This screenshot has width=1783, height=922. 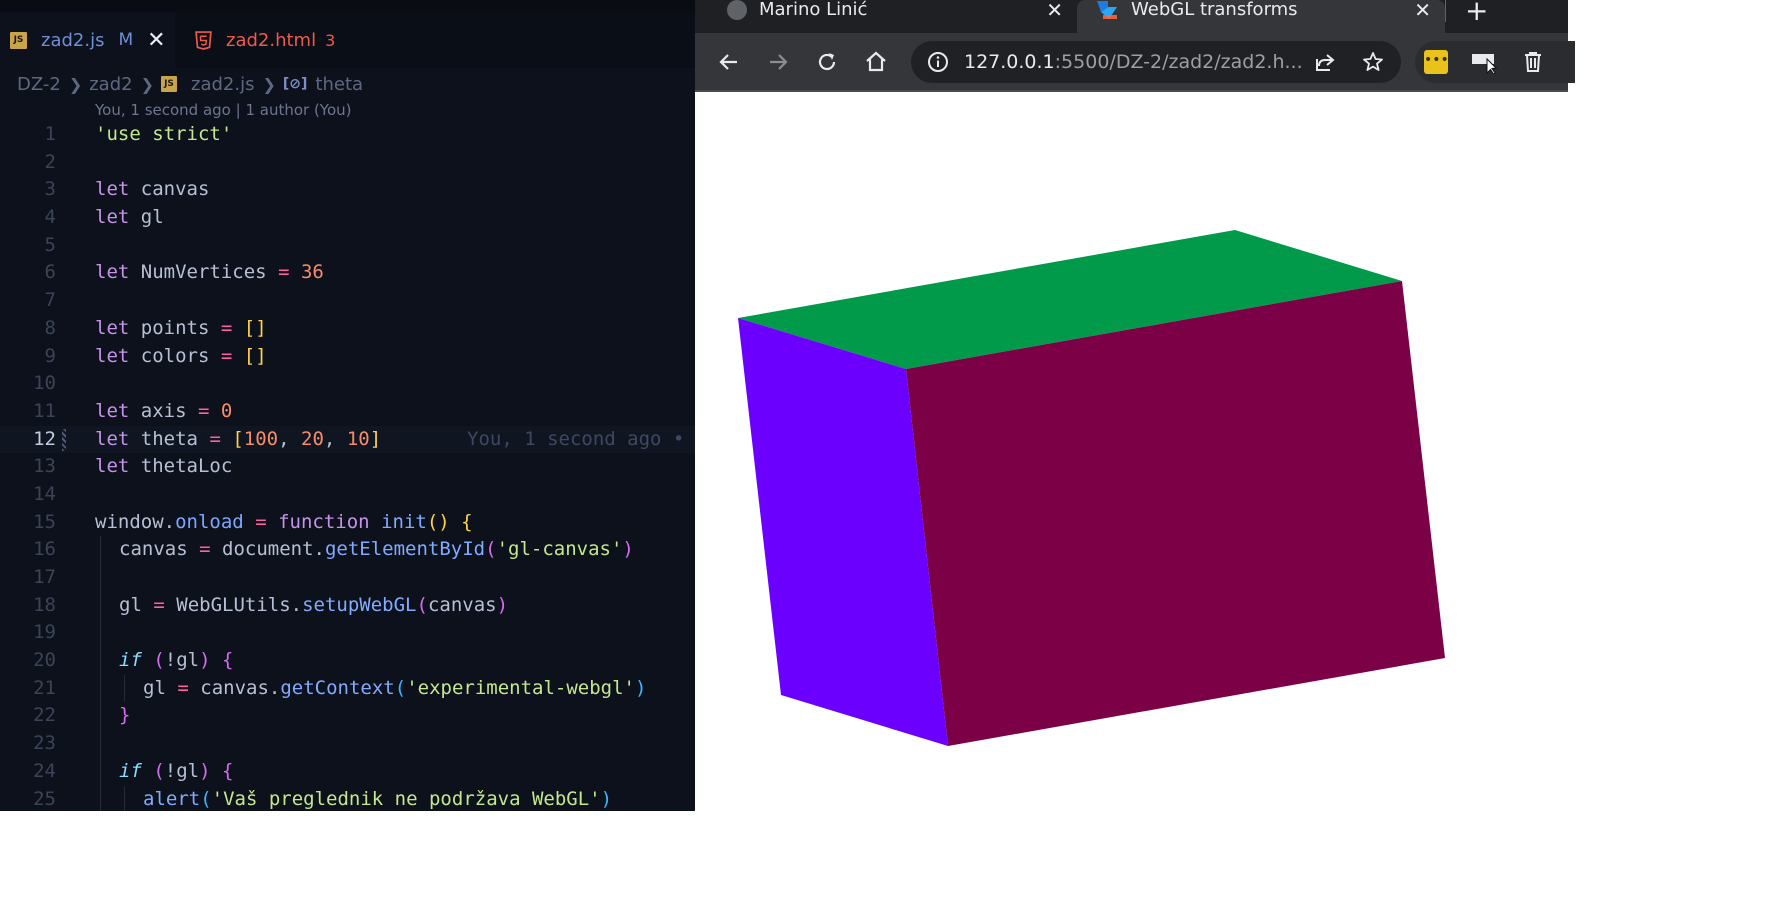 I want to click on html5-file-icon, so click(x=203, y=40).